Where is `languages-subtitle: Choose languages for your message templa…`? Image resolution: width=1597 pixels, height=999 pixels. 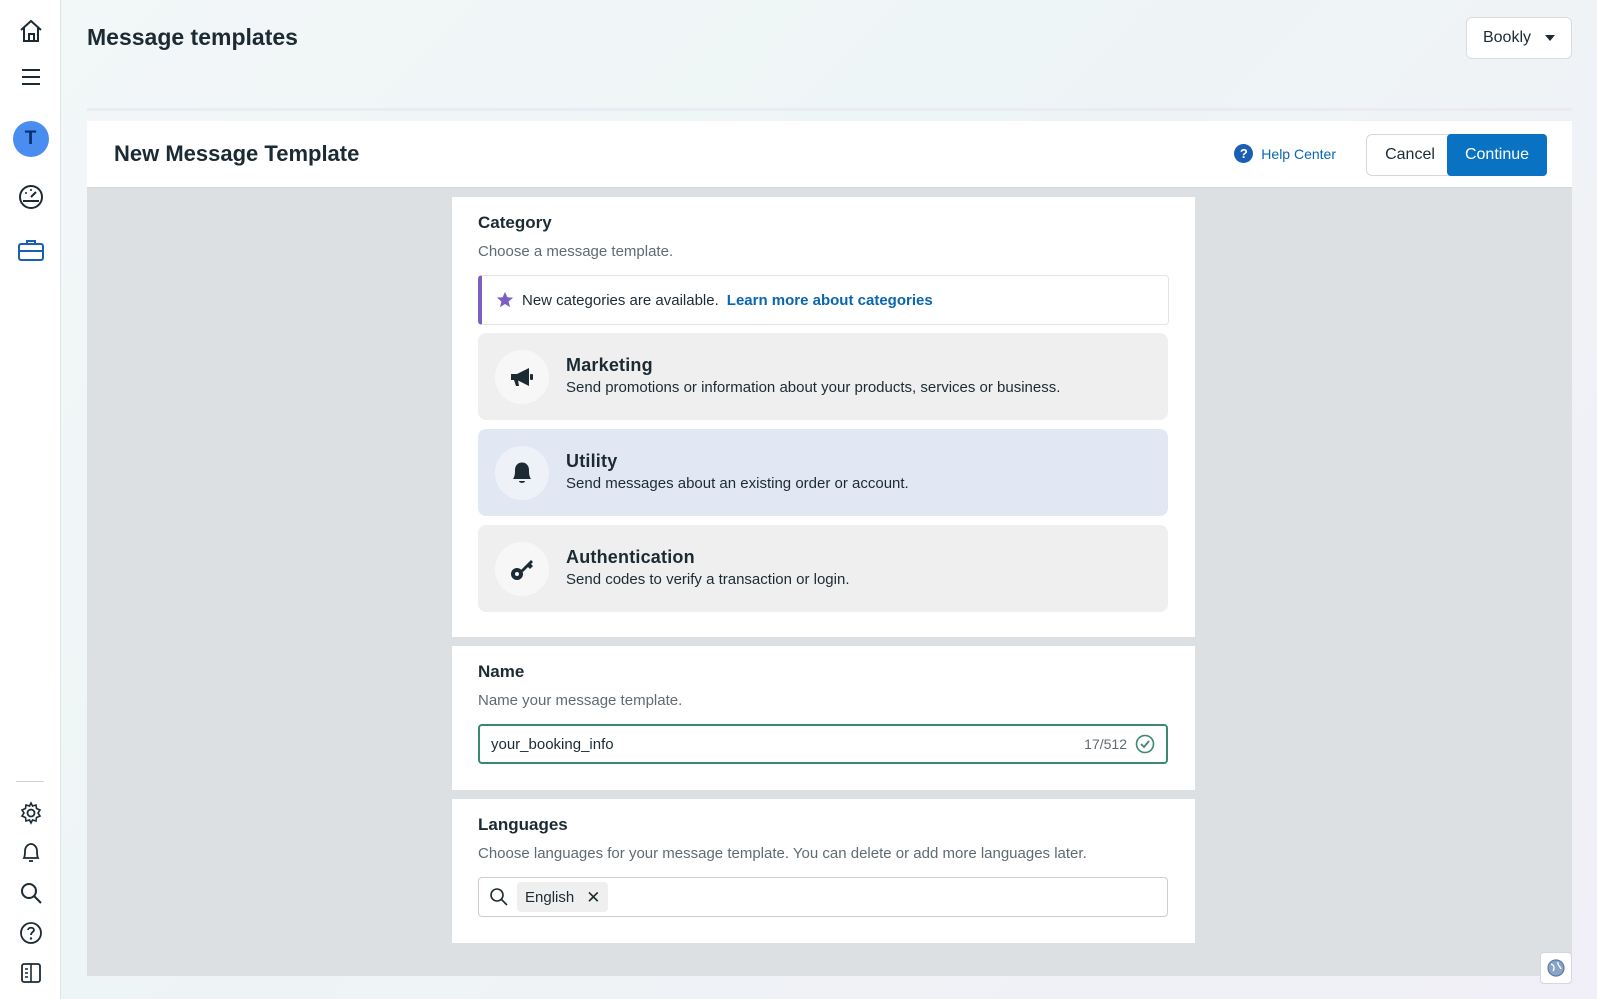
languages-subtitle: Choose languages for your message templa… is located at coordinates (782, 853).